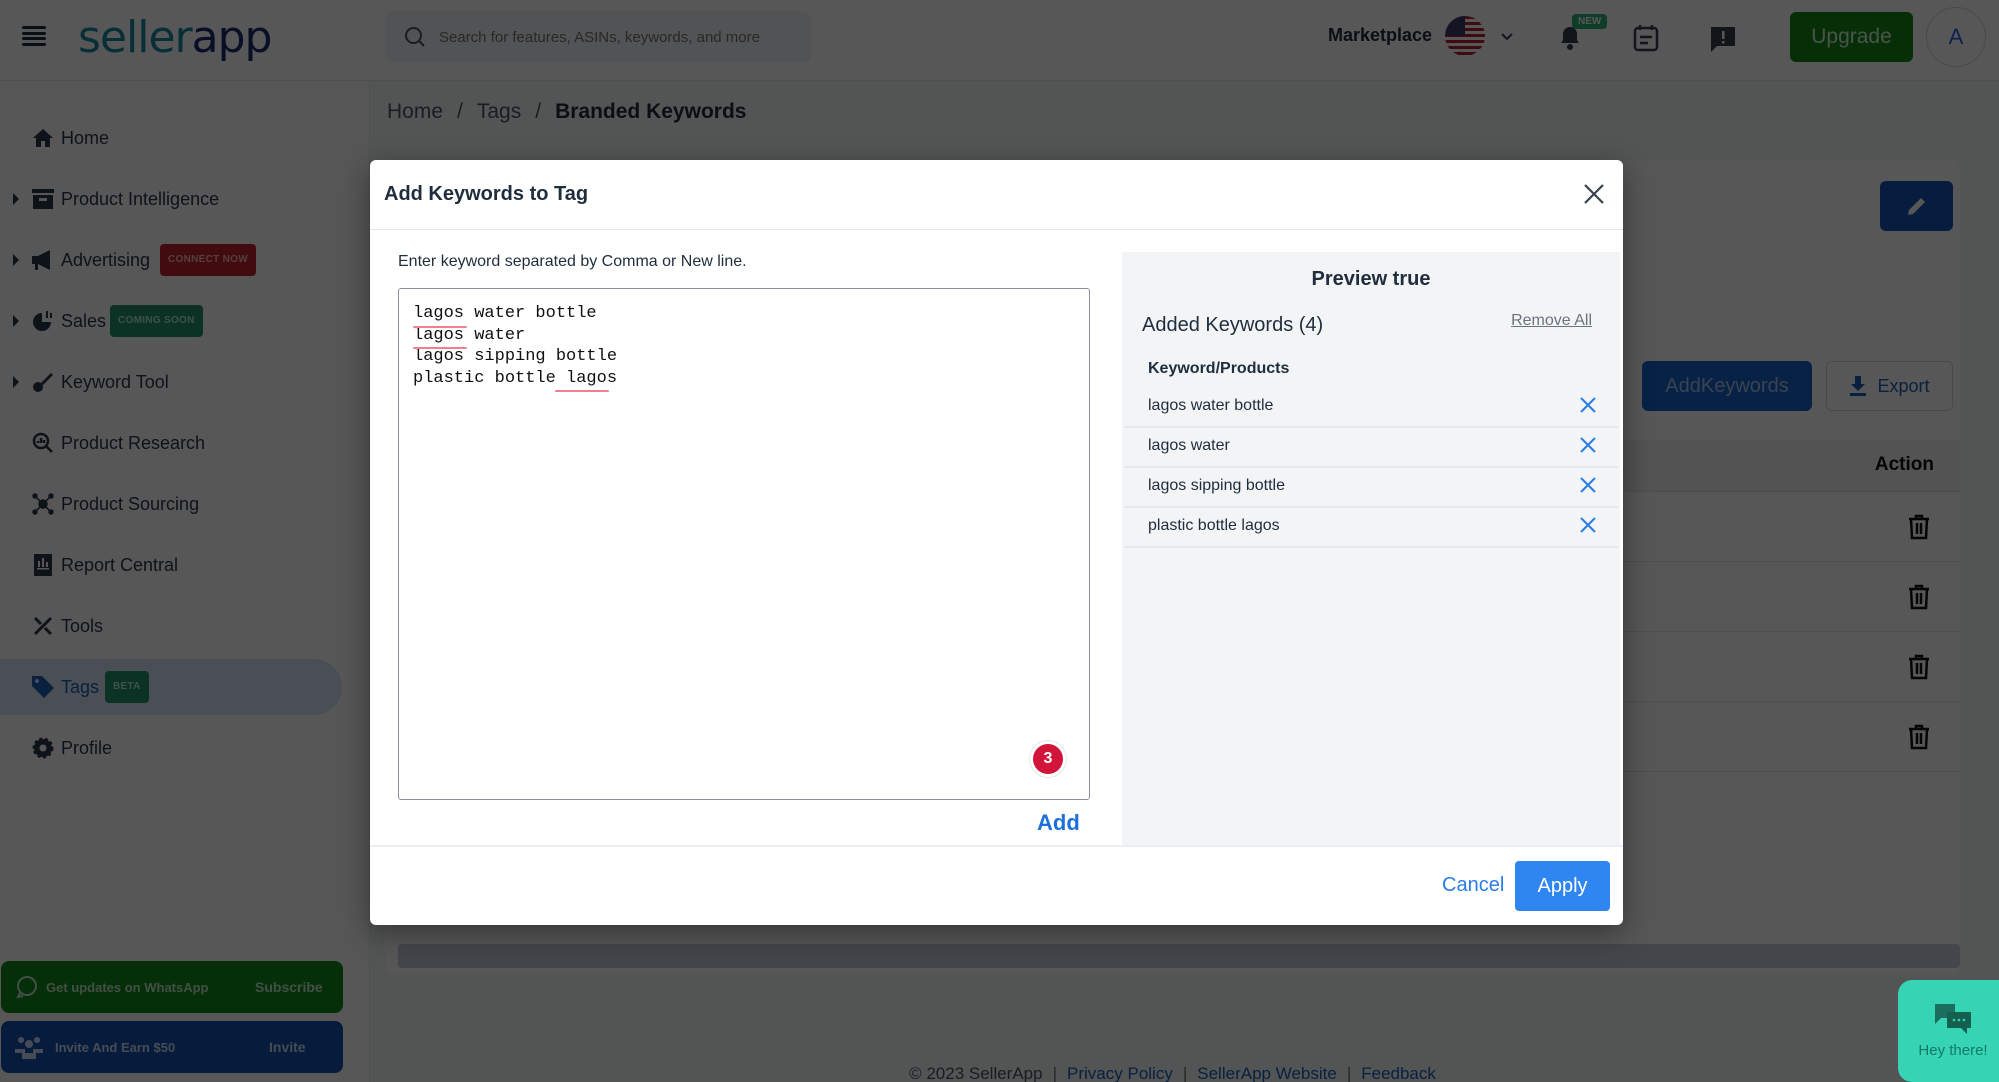  I want to click on chat-widget: Hey there!, so click(1948, 1031).